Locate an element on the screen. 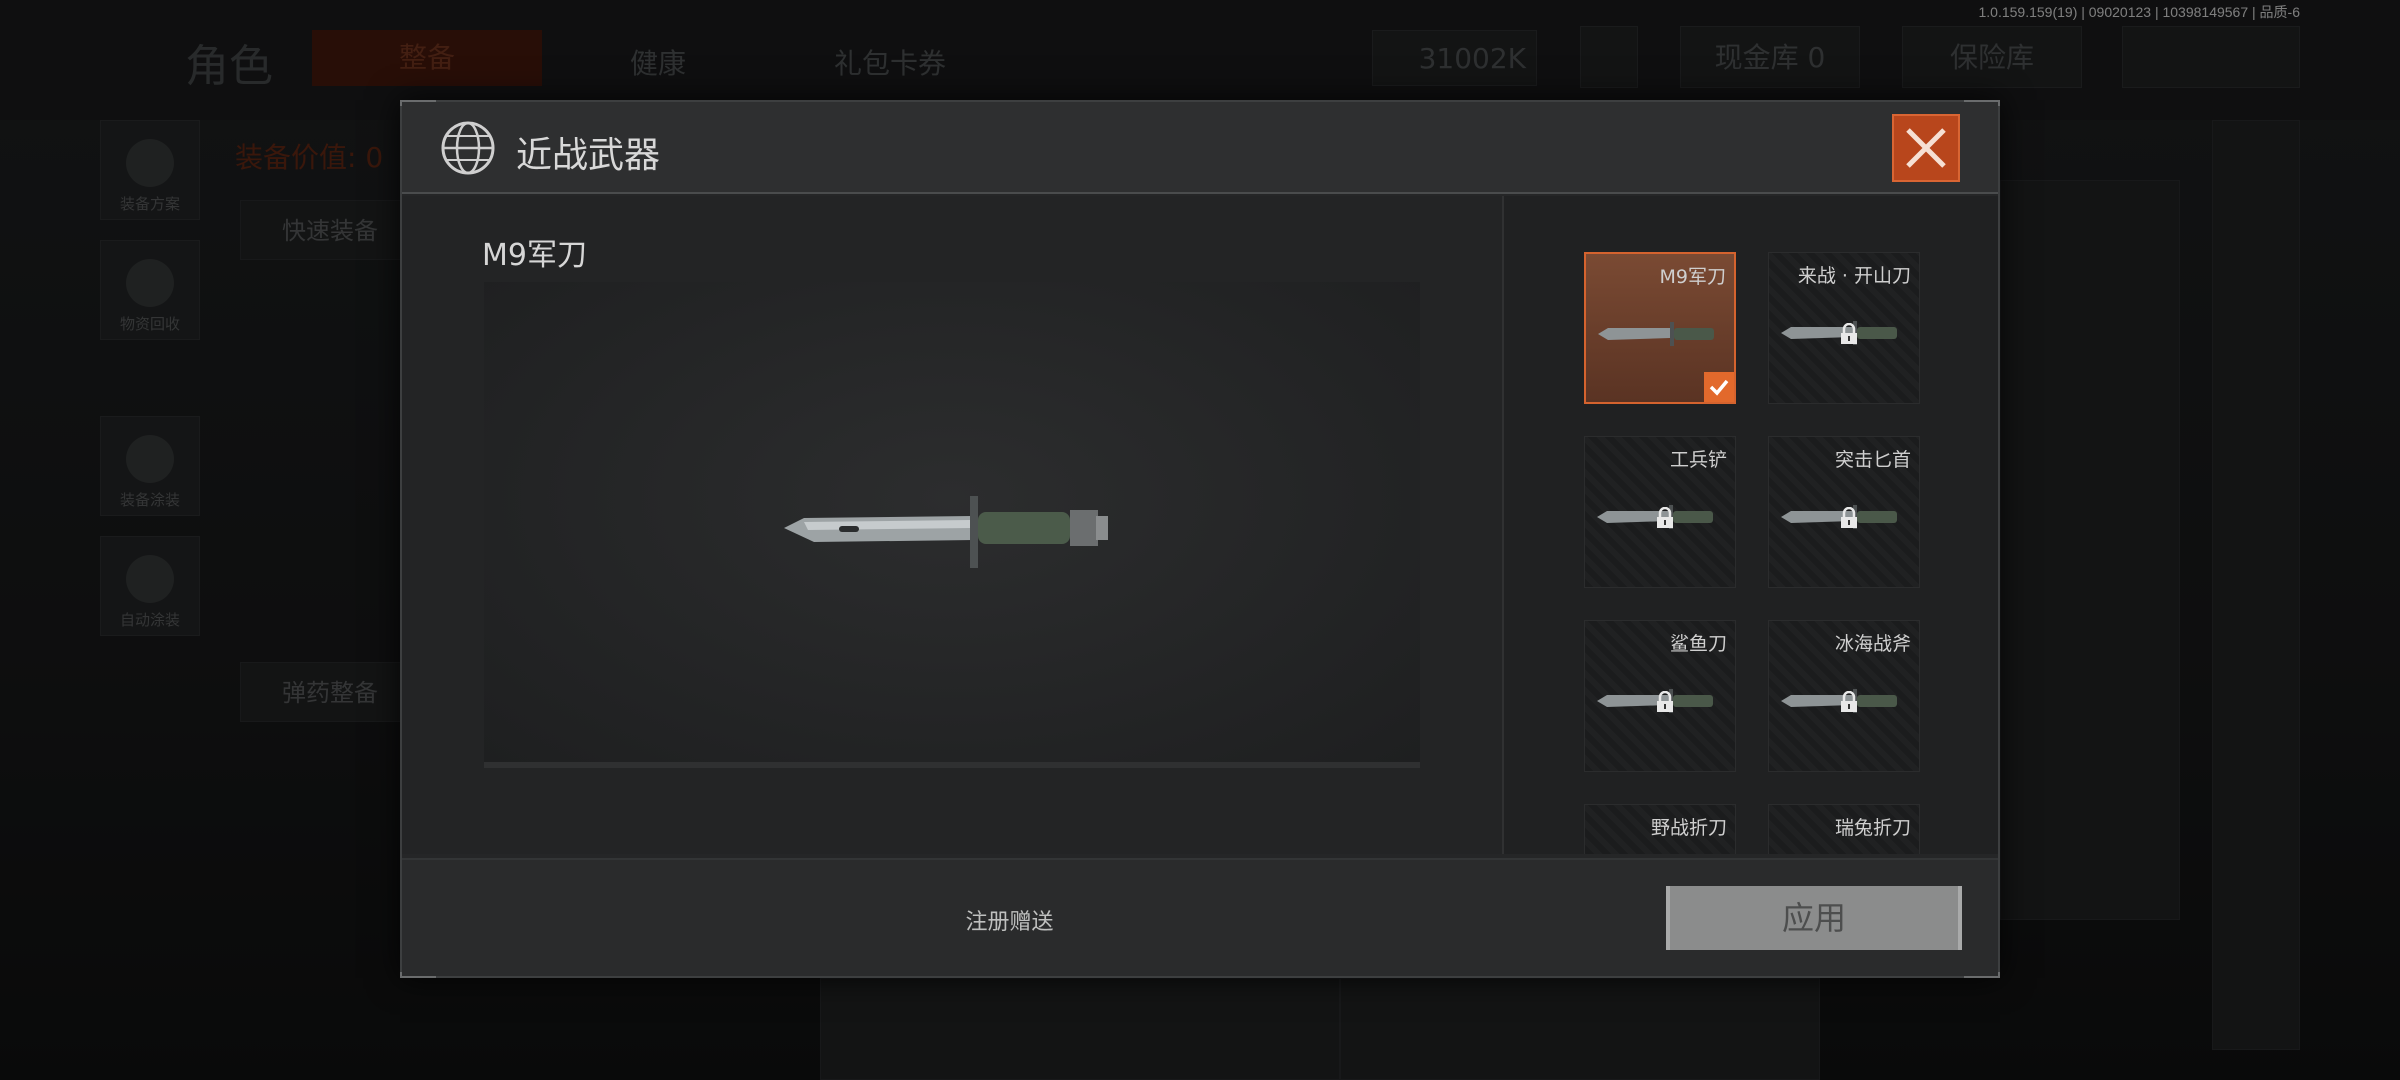 Image resolution: width=2400 pixels, height=1080 pixels. weapon-card: 鲨鱼刀 is located at coordinates (1660, 696).